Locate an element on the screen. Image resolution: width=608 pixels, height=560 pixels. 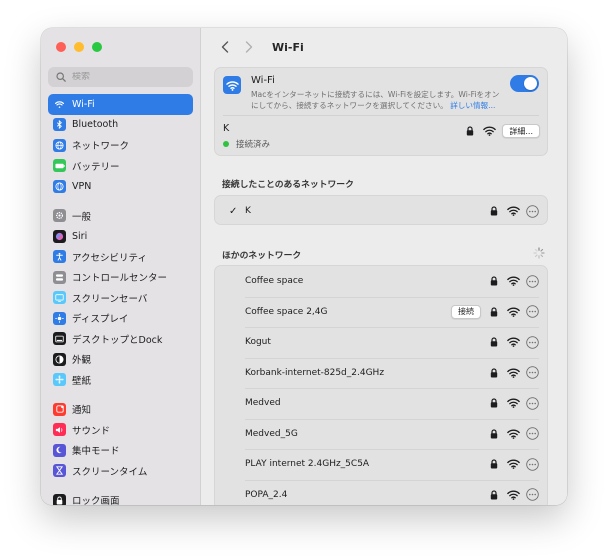
sidebar-item-2: ネットワーク is located at coordinates (120, 145).